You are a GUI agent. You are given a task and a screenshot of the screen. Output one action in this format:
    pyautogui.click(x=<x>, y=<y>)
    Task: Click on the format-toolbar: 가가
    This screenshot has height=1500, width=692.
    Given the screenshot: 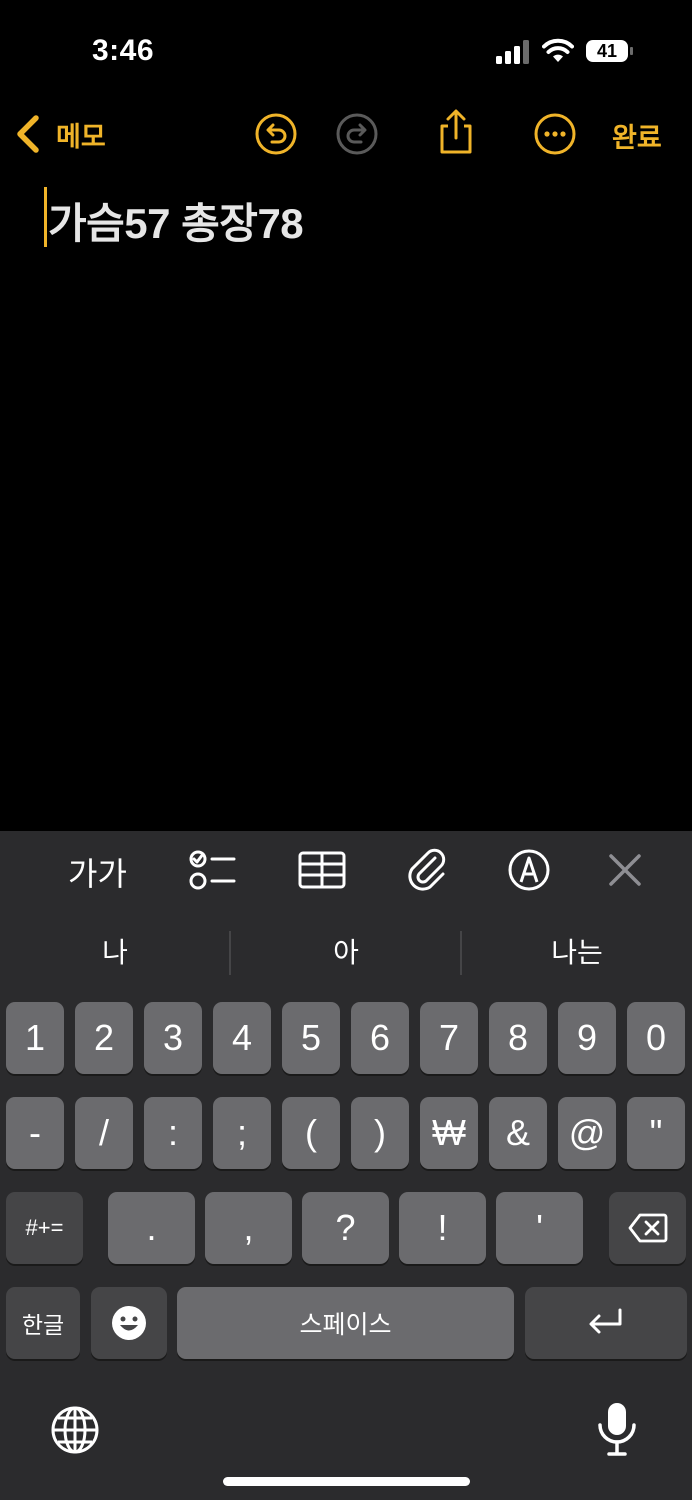 What is the action you would take?
    pyautogui.click(x=346, y=870)
    